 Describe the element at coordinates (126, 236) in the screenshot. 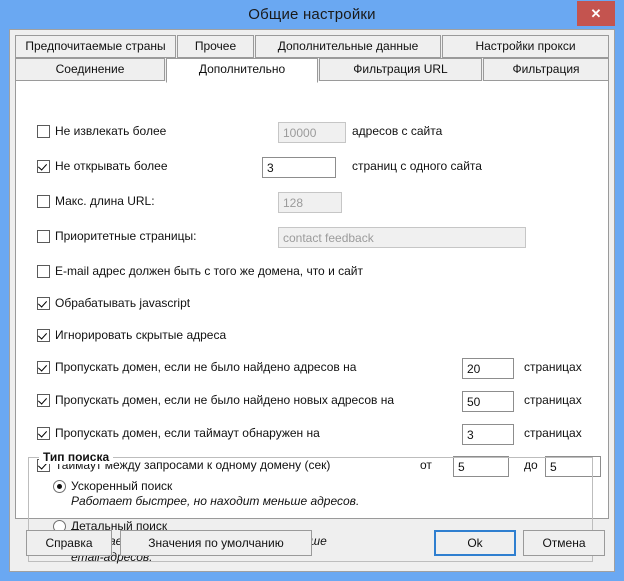

I see `checkbox-label-priority-pages: Приоритетные страницы:` at that location.